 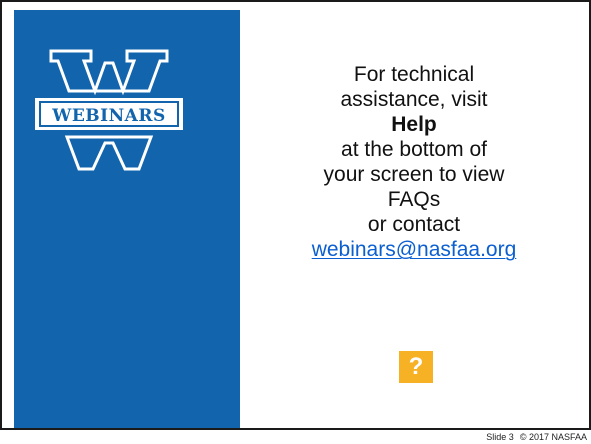 What do you see at coordinates (553, 437) in the screenshot?
I see `copyright-notice: © 2017 NASFAA` at bounding box center [553, 437].